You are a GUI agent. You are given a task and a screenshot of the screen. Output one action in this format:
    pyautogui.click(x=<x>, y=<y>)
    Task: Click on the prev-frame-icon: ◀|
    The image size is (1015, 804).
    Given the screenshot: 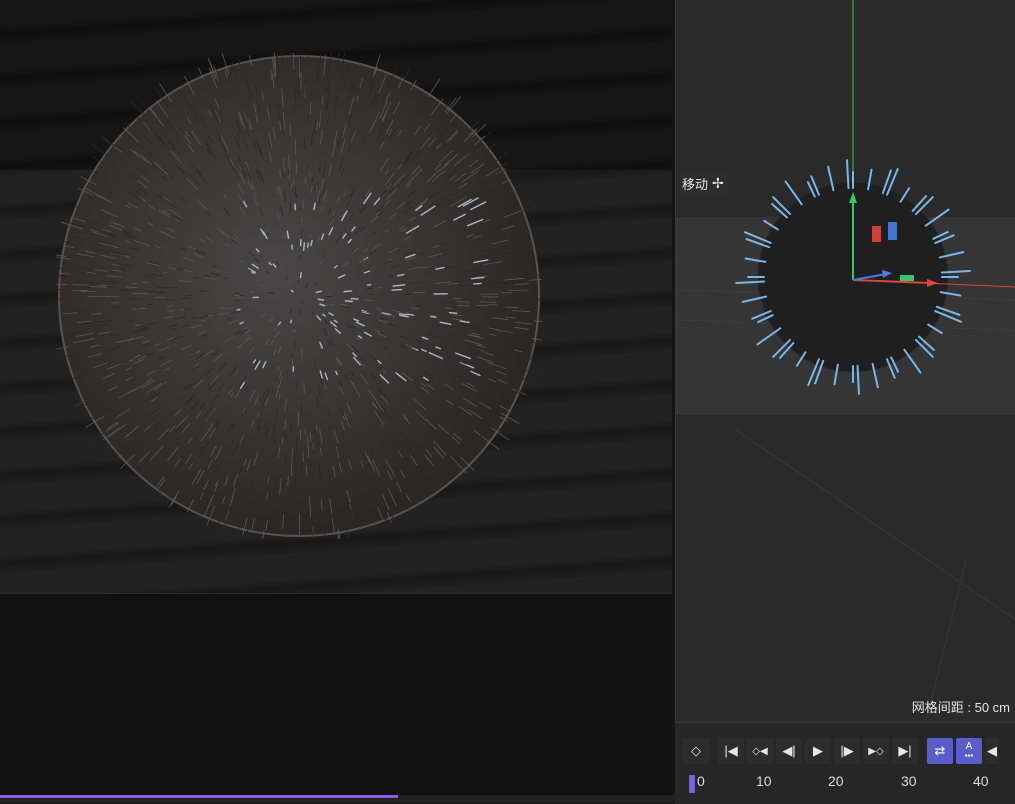 What is the action you would take?
    pyautogui.click(x=788, y=751)
    